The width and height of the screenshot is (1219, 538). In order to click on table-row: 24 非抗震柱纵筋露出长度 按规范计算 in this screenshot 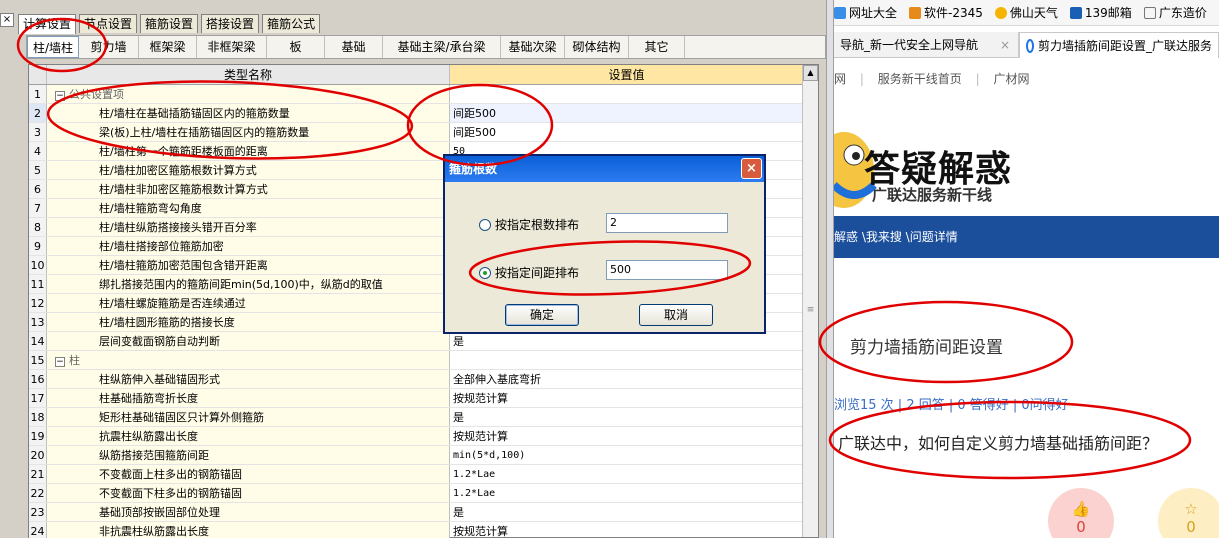, I will do `click(416, 530)`.